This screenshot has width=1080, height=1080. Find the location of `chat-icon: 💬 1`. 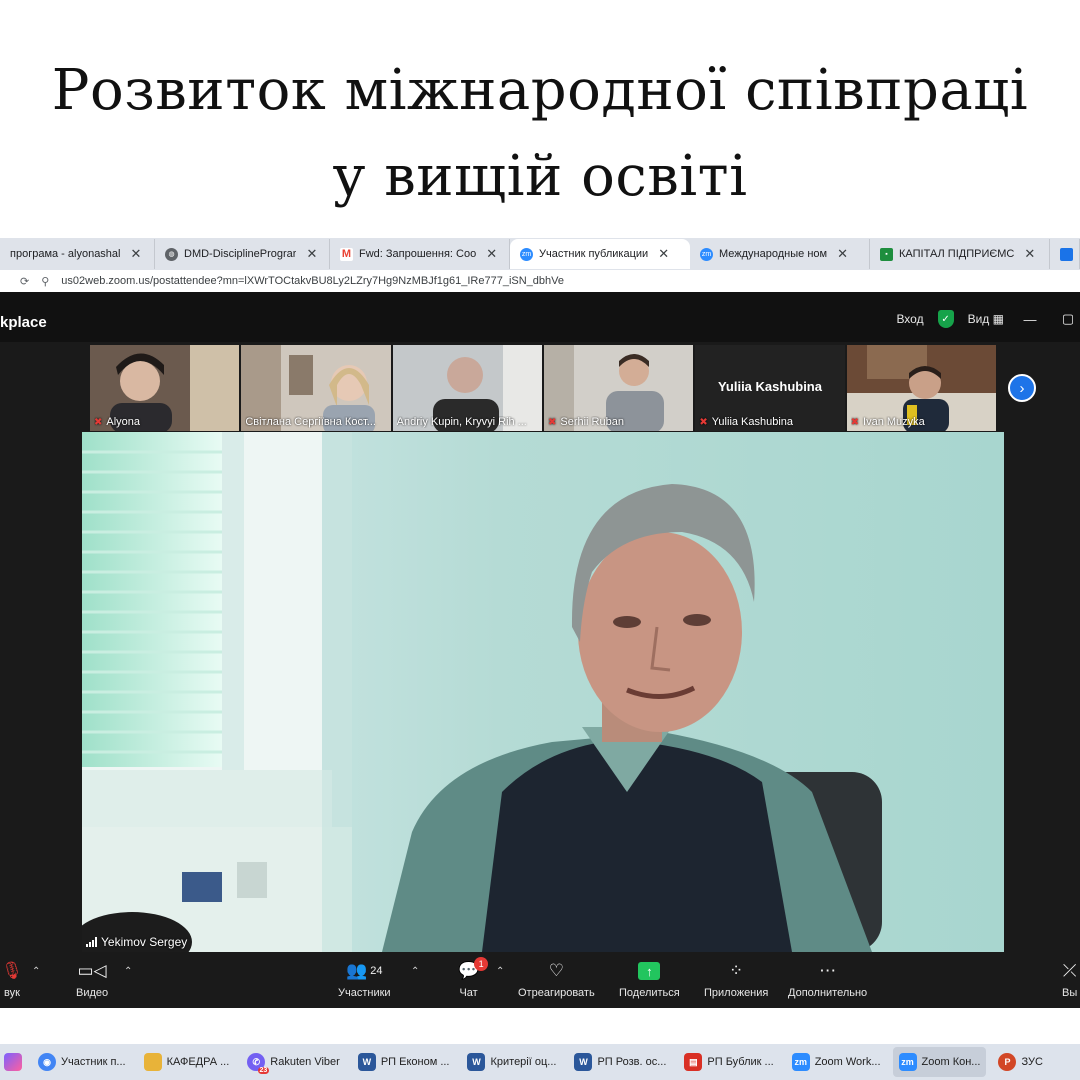

chat-icon: 💬 1 is located at coordinates (473, 969).